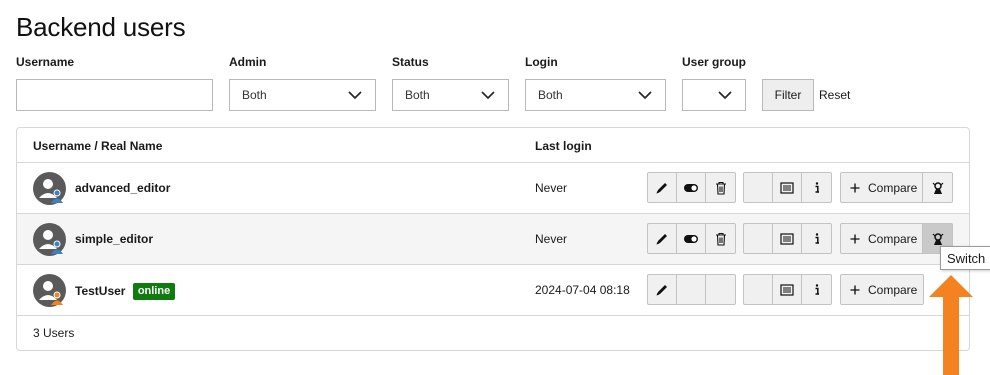 The image size is (990, 375). What do you see at coordinates (410, 62) in the screenshot?
I see `status-filter-label: Status` at bounding box center [410, 62].